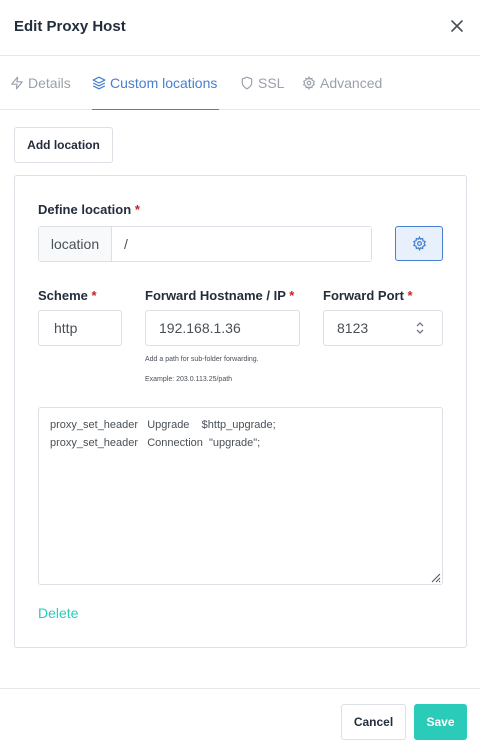 Image resolution: width=480 pixels, height=750 pixels. I want to click on forward-port-label: Forward Port *, so click(368, 295).